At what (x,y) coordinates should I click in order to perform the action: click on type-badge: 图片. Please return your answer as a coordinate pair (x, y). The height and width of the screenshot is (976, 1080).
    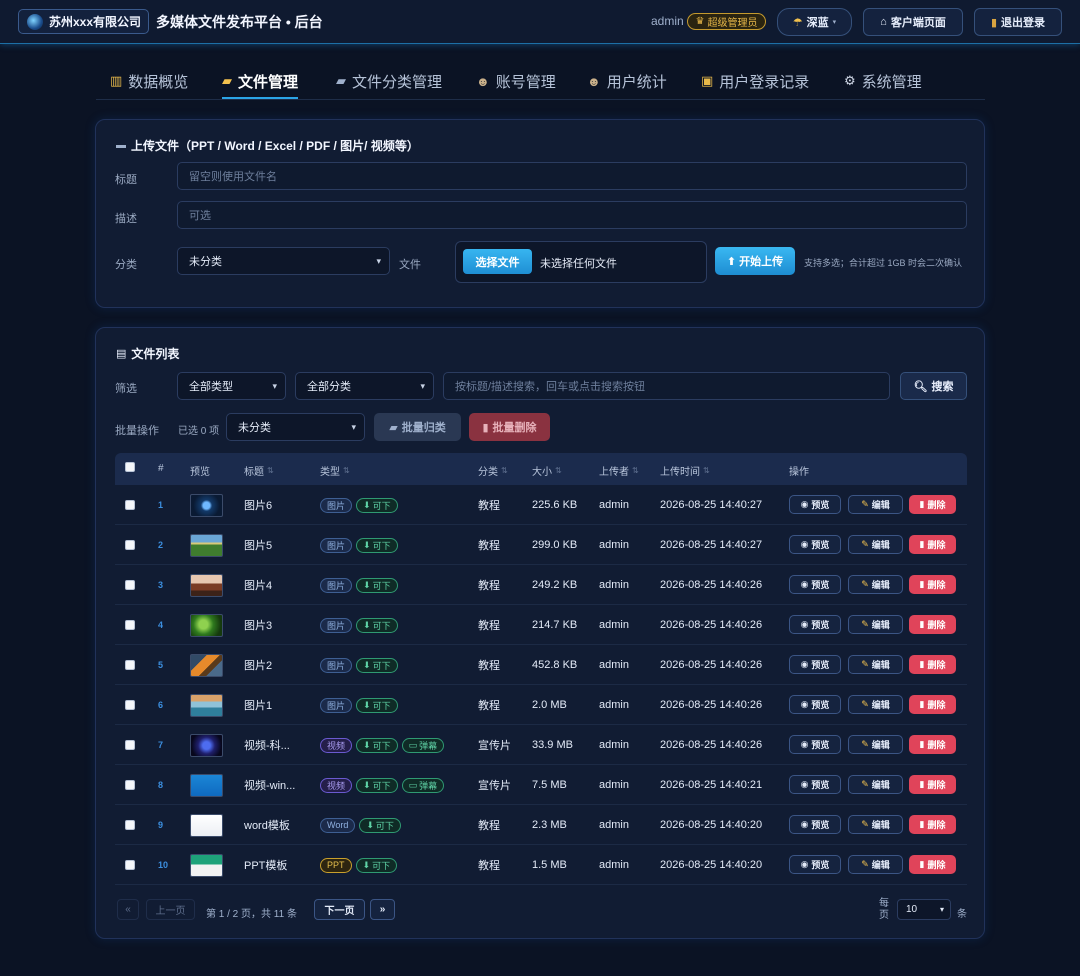
    Looking at the image, I should click on (336, 625).